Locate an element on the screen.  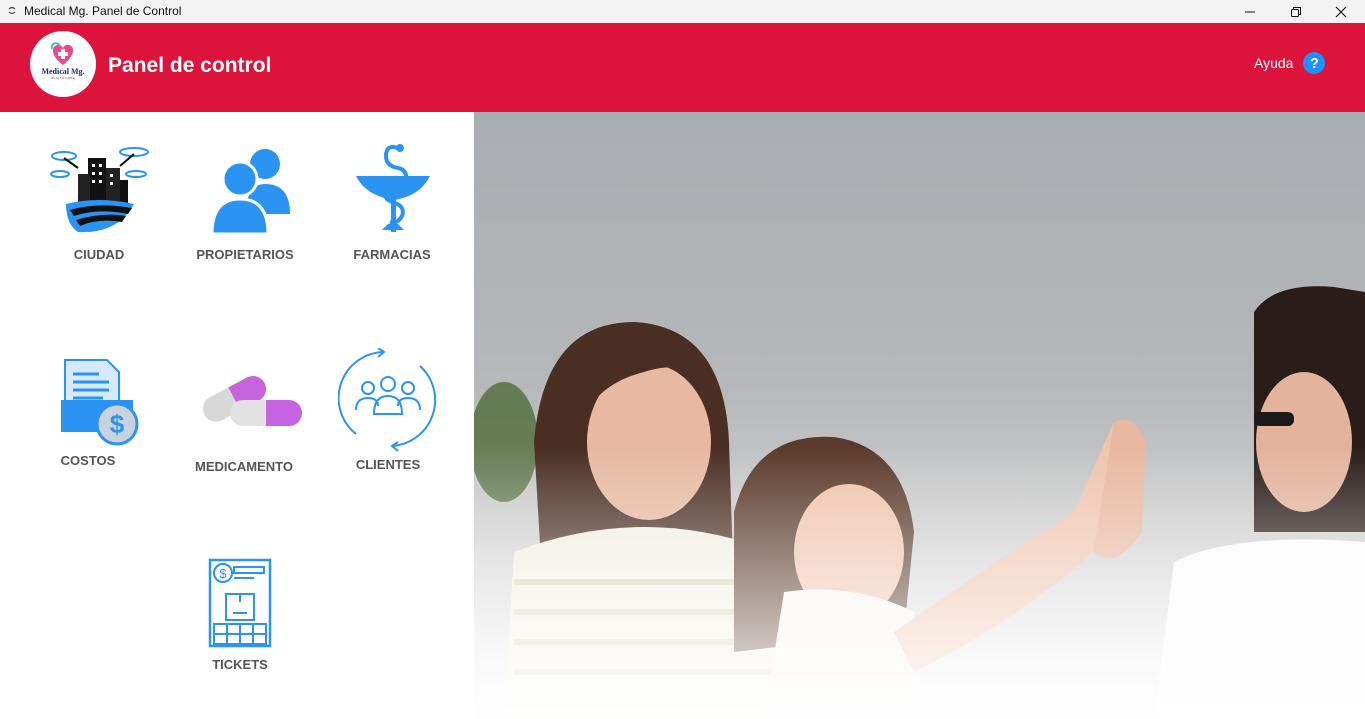
menu-item-ciudad: CIUDAD is located at coordinates (99, 203).